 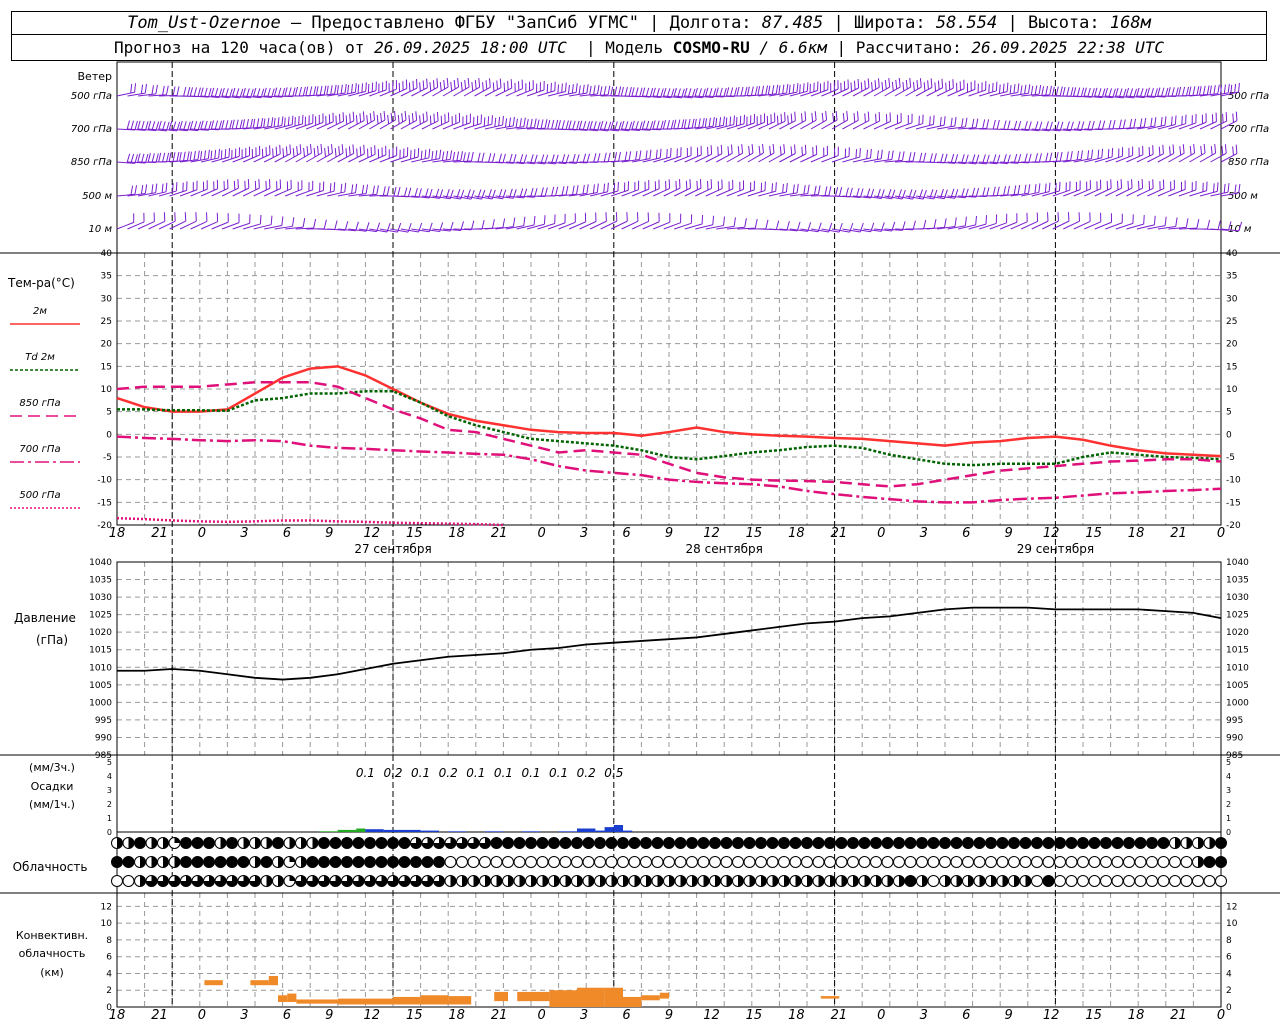 I want to click on wind-title: Ветер, so click(x=95, y=76).